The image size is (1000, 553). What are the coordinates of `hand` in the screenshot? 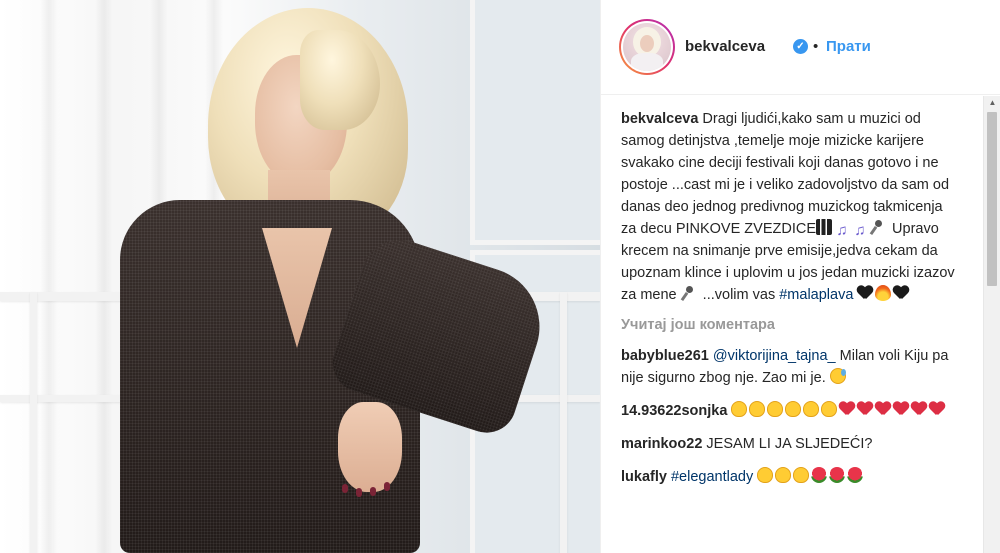 It's located at (370, 447).